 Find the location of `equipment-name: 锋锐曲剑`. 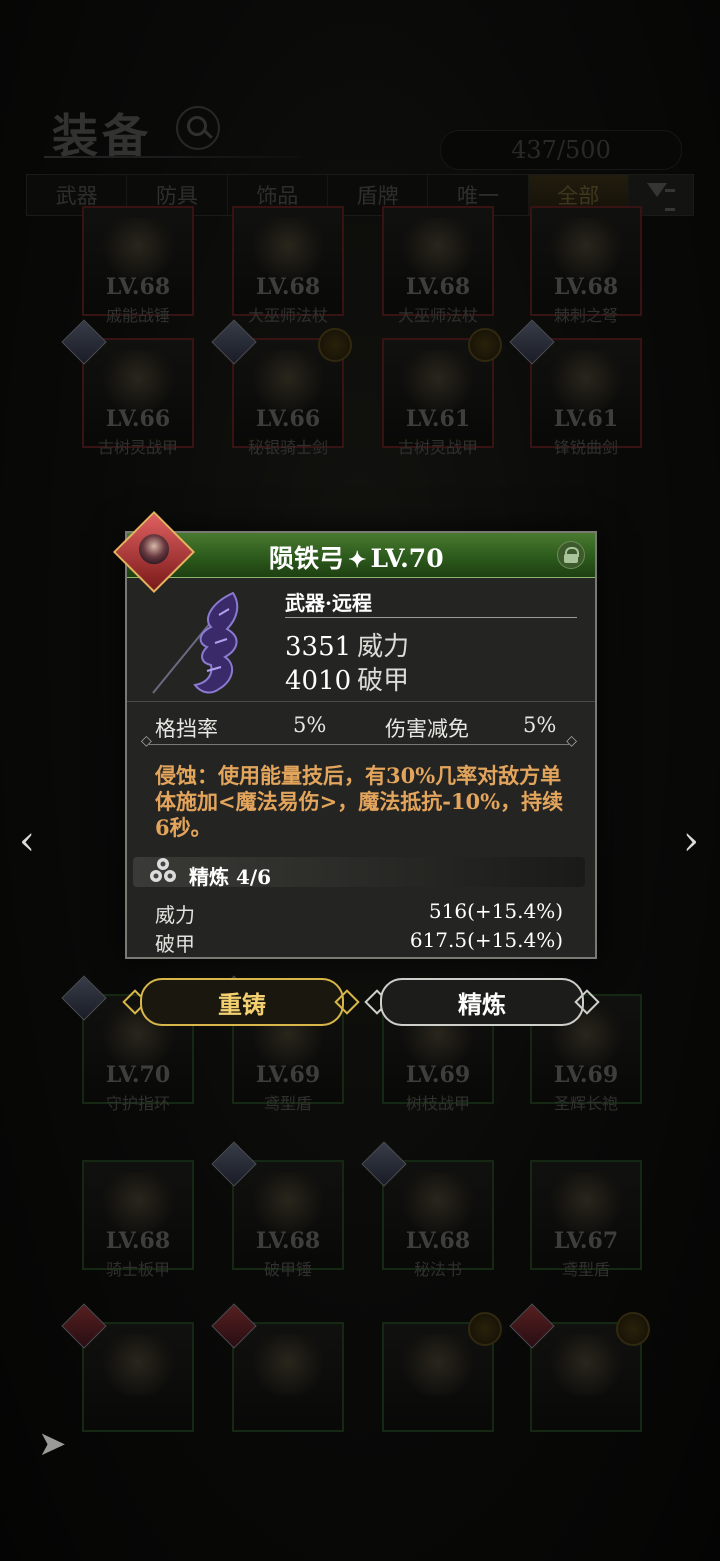

equipment-name: 锋锐曲剑 is located at coordinates (585, 447).